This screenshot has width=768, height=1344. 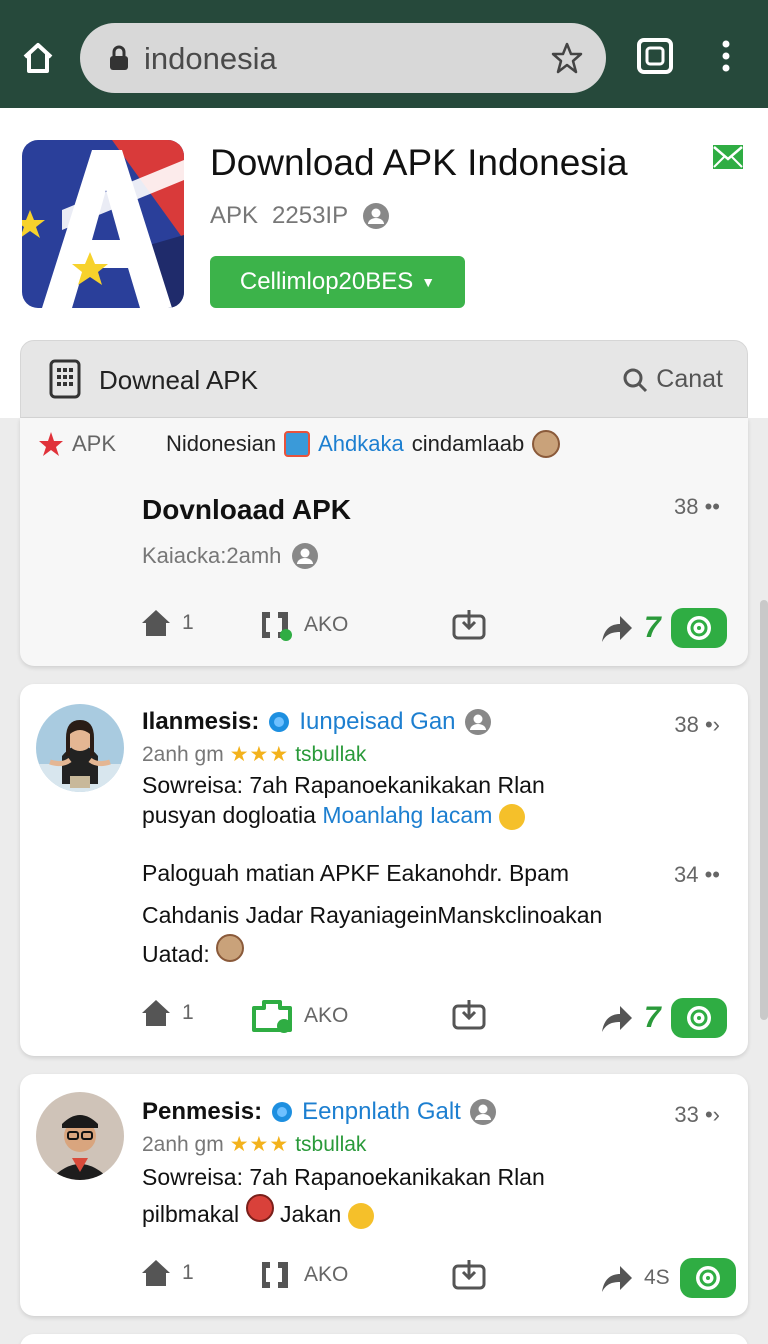 I want to click on post-count-value: 38, so click(x=686, y=724).